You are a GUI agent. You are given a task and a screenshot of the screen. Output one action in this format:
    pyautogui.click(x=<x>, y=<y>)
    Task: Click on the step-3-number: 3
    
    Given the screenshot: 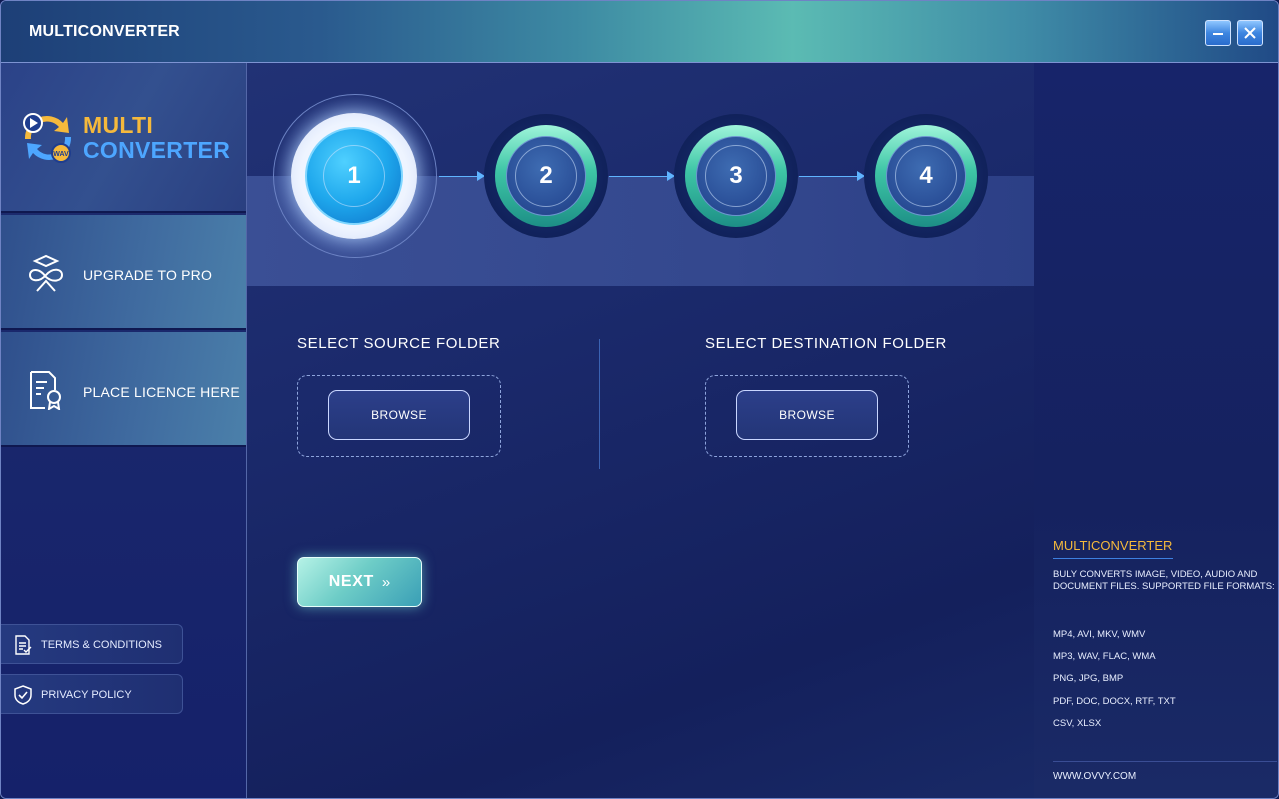 What is the action you would take?
    pyautogui.click(x=736, y=175)
    